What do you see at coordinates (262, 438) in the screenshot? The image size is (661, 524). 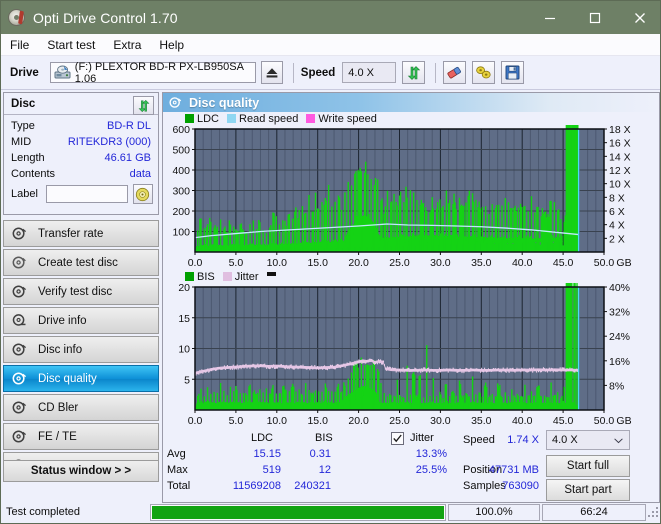 I see `stats-header-ldc: LDC` at bounding box center [262, 438].